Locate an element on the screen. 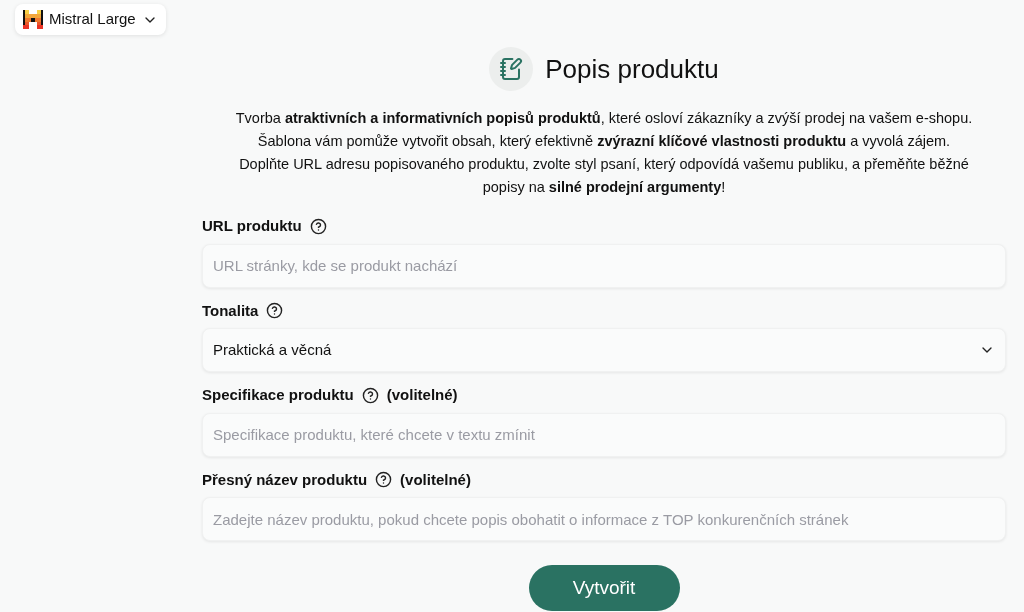 This screenshot has width=1024, height=612. select-value: Praktická a věcná is located at coordinates (272, 349).